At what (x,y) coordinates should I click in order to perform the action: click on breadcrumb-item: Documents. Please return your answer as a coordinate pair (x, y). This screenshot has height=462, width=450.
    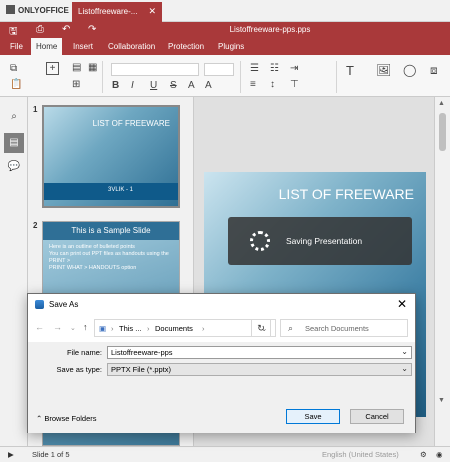
    Looking at the image, I should click on (174, 328).